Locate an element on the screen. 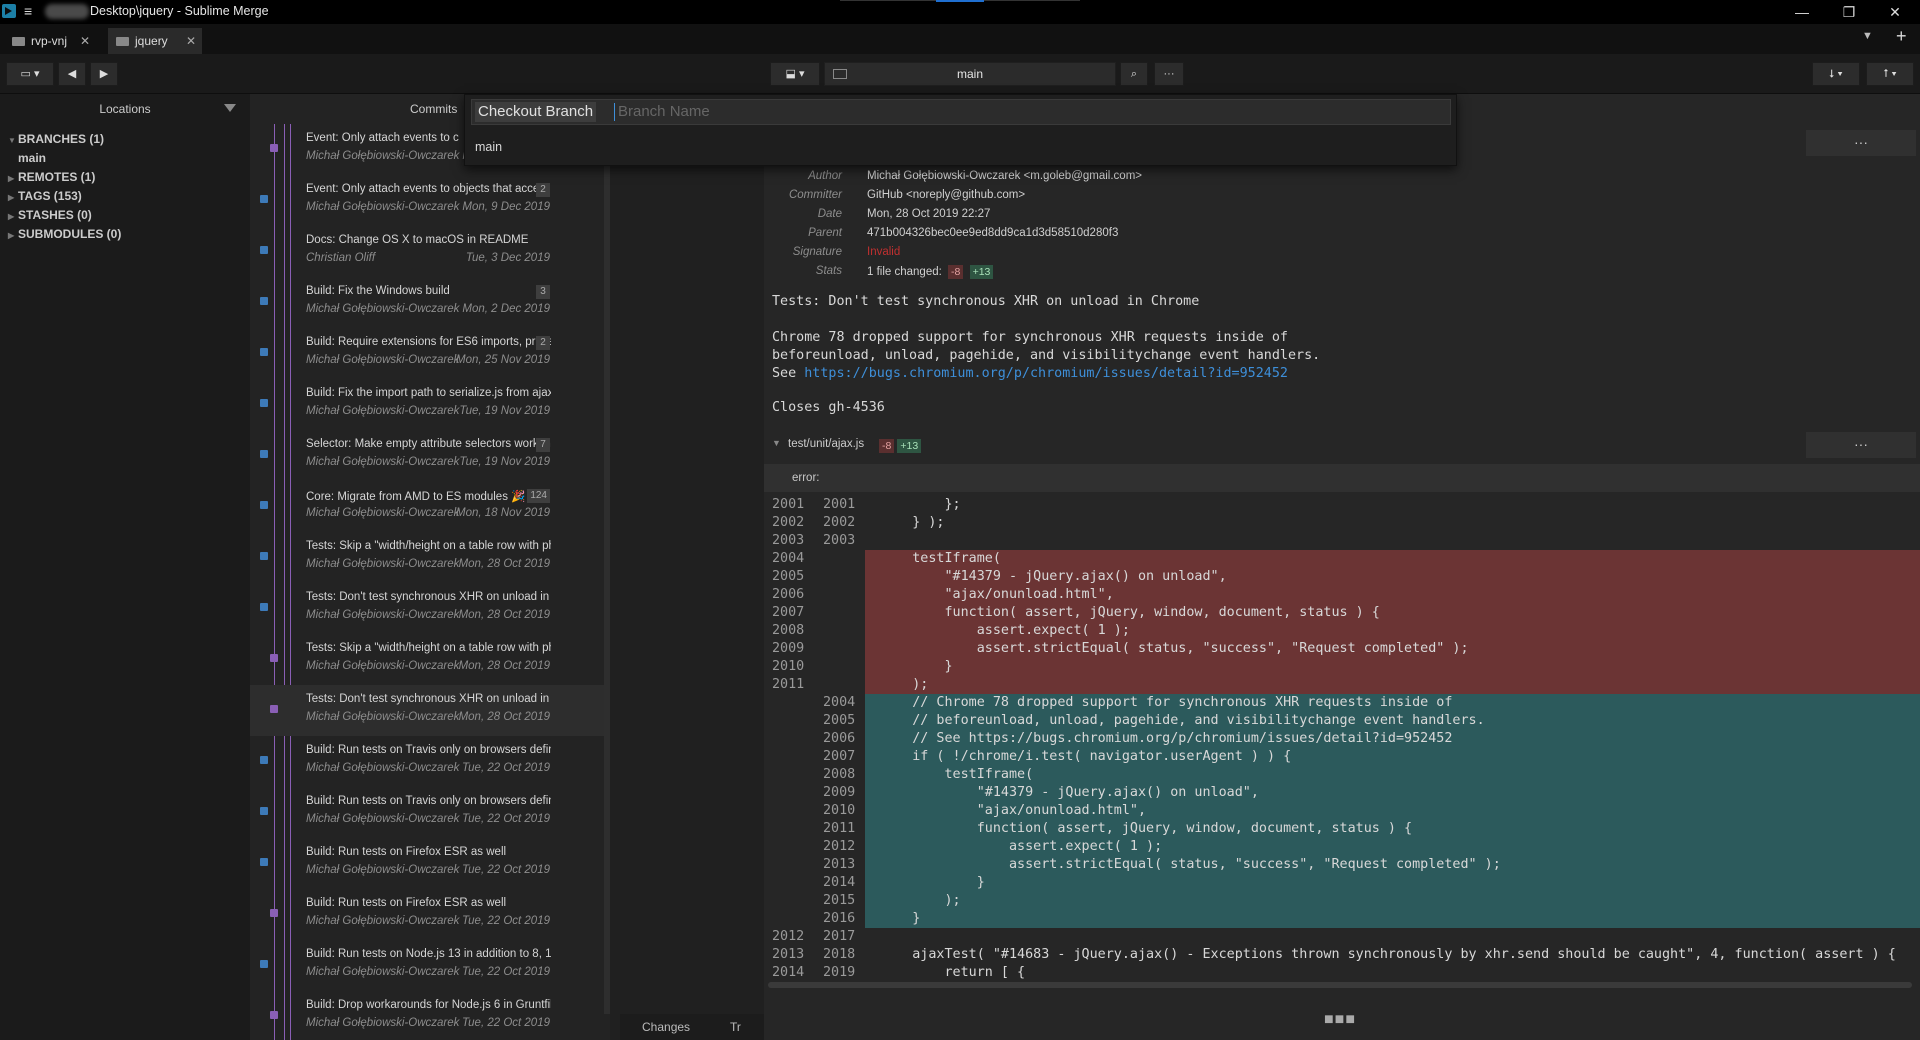 The height and width of the screenshot is (1040, 1920). new-line-number: 2009 is located at coordinates (839, 792).